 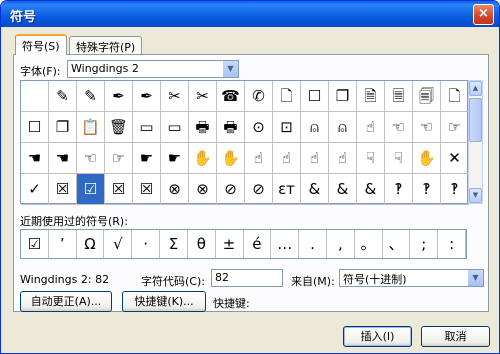 I want to click on symbol-cell: 🗑, so click(x=119, y=127).